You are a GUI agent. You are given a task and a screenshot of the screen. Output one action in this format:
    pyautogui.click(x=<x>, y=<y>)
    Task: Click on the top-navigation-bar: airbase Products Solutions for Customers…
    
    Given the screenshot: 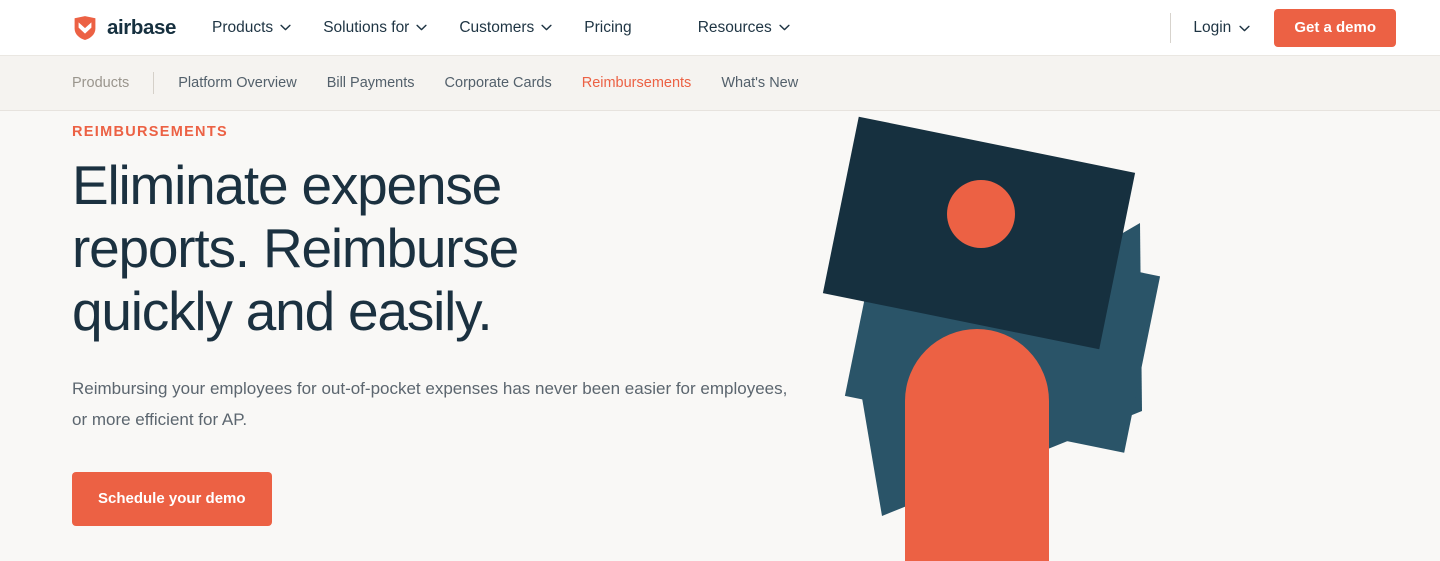 What is the action you would take?
    pyautogui.click(x=720, y=28)
    